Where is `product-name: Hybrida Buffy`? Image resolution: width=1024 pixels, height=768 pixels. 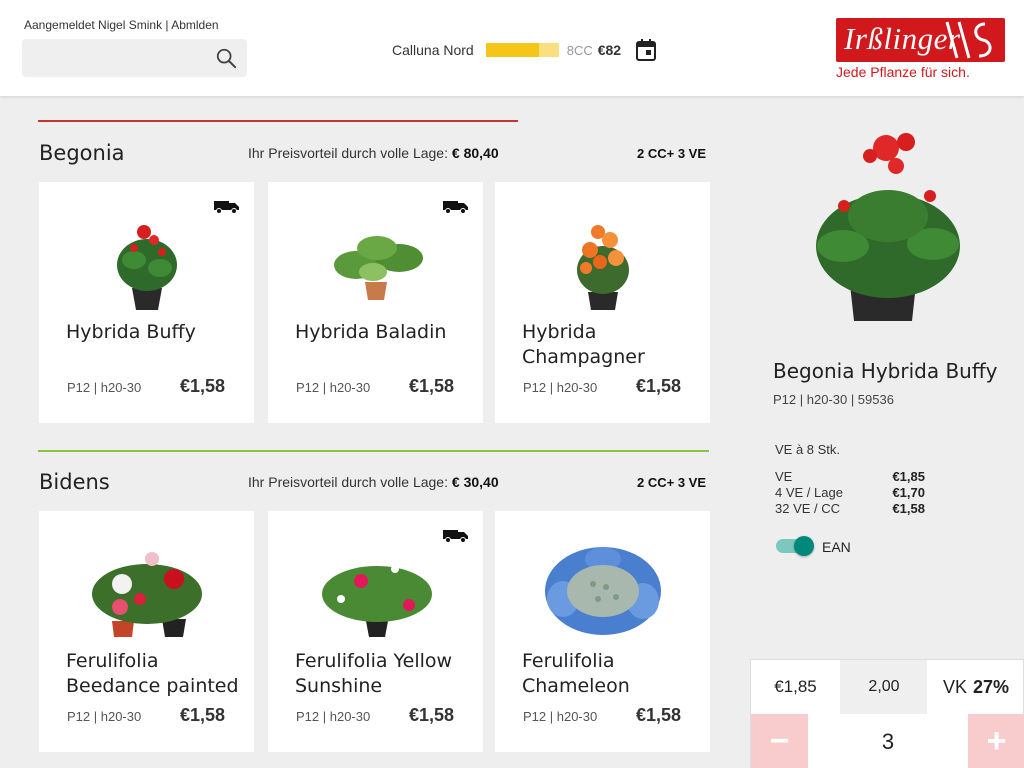
product-name: Hybrida Buffy is located at coordinates (131, 332).